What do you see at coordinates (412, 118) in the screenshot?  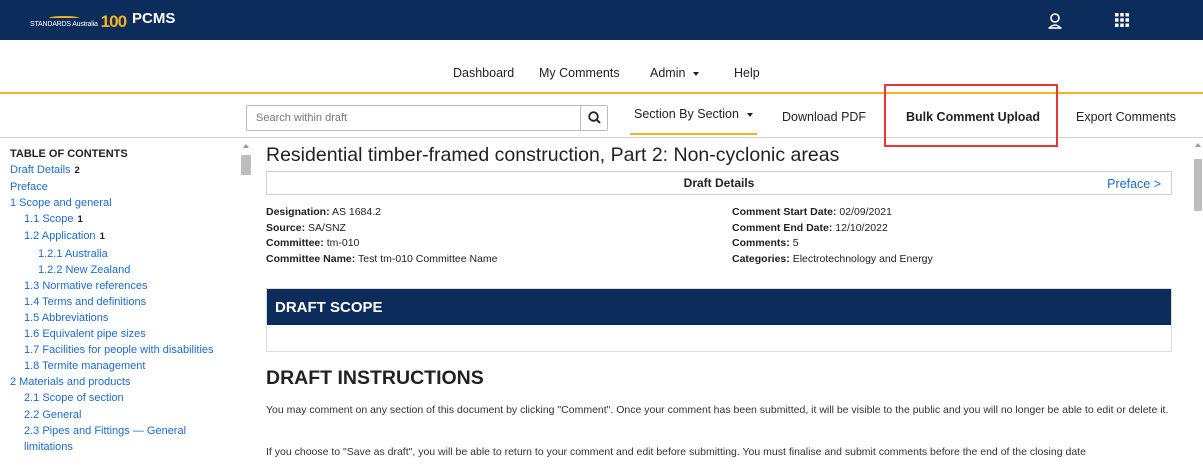 I see `search-input` at bounding box center [412, 118].